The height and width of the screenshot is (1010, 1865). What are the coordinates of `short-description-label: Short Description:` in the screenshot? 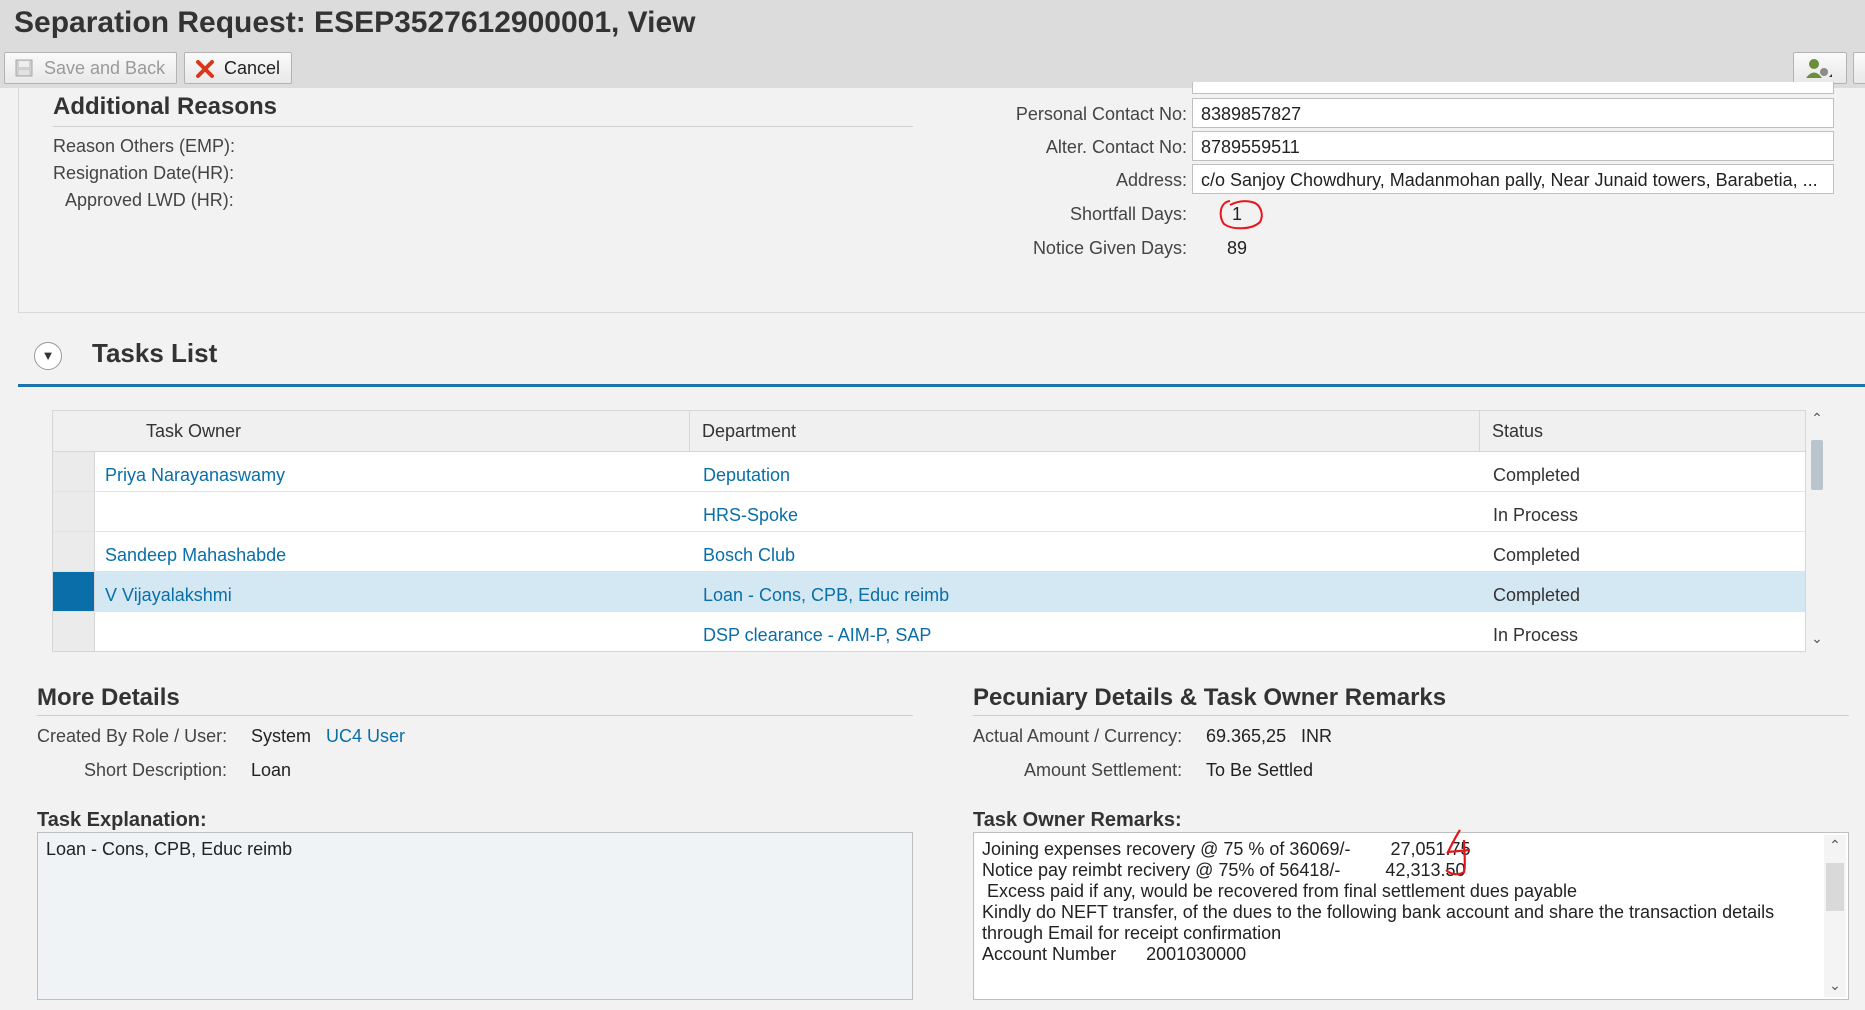 It's located at (156, 770).